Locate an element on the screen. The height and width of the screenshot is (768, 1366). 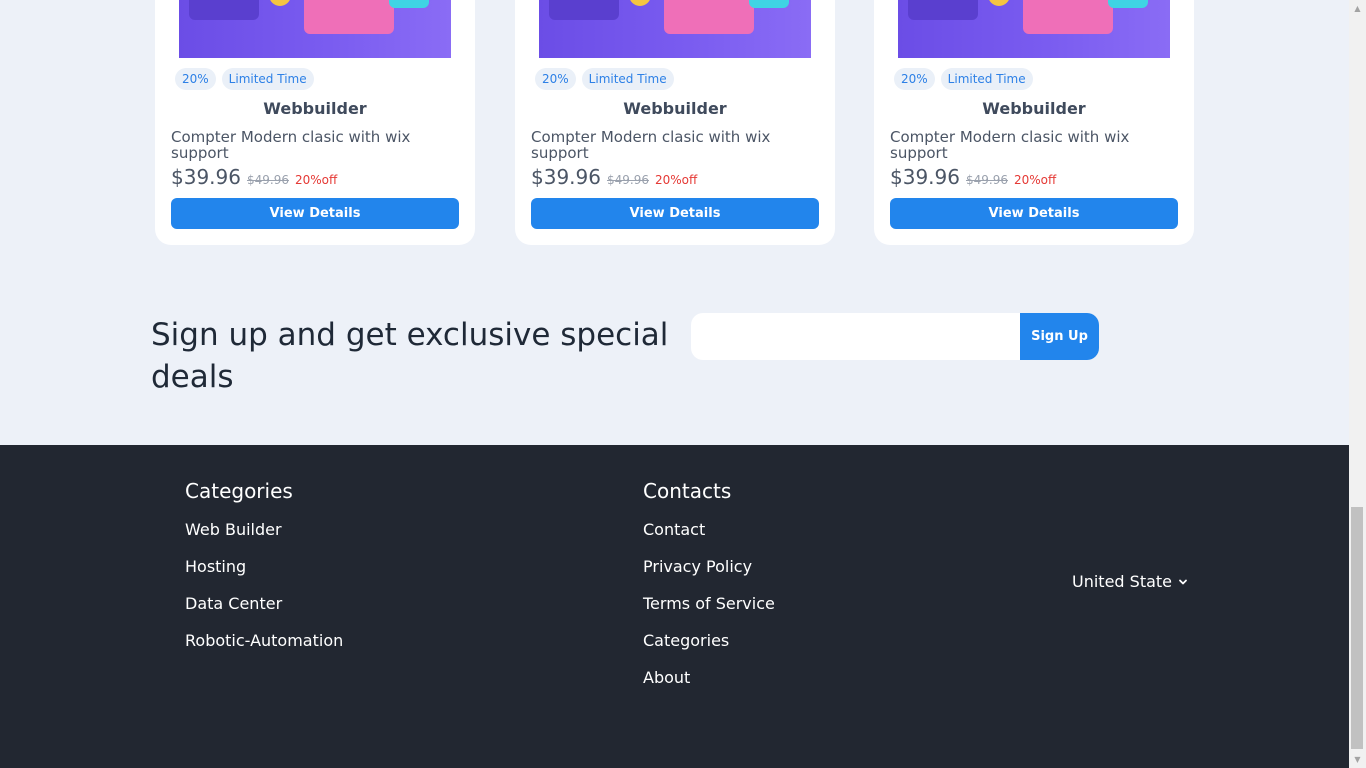
region-selector: United State is located at coordinates (1130, 581).